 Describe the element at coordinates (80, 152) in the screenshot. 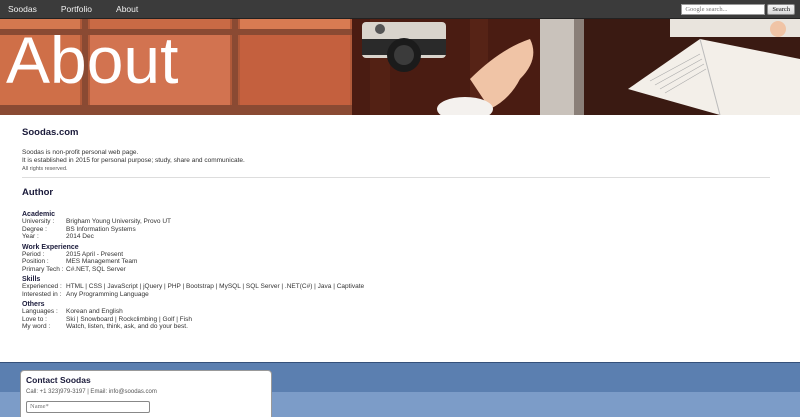

I see `site-intro-line-1: Soodas is non-profit personal web page.` at that location.